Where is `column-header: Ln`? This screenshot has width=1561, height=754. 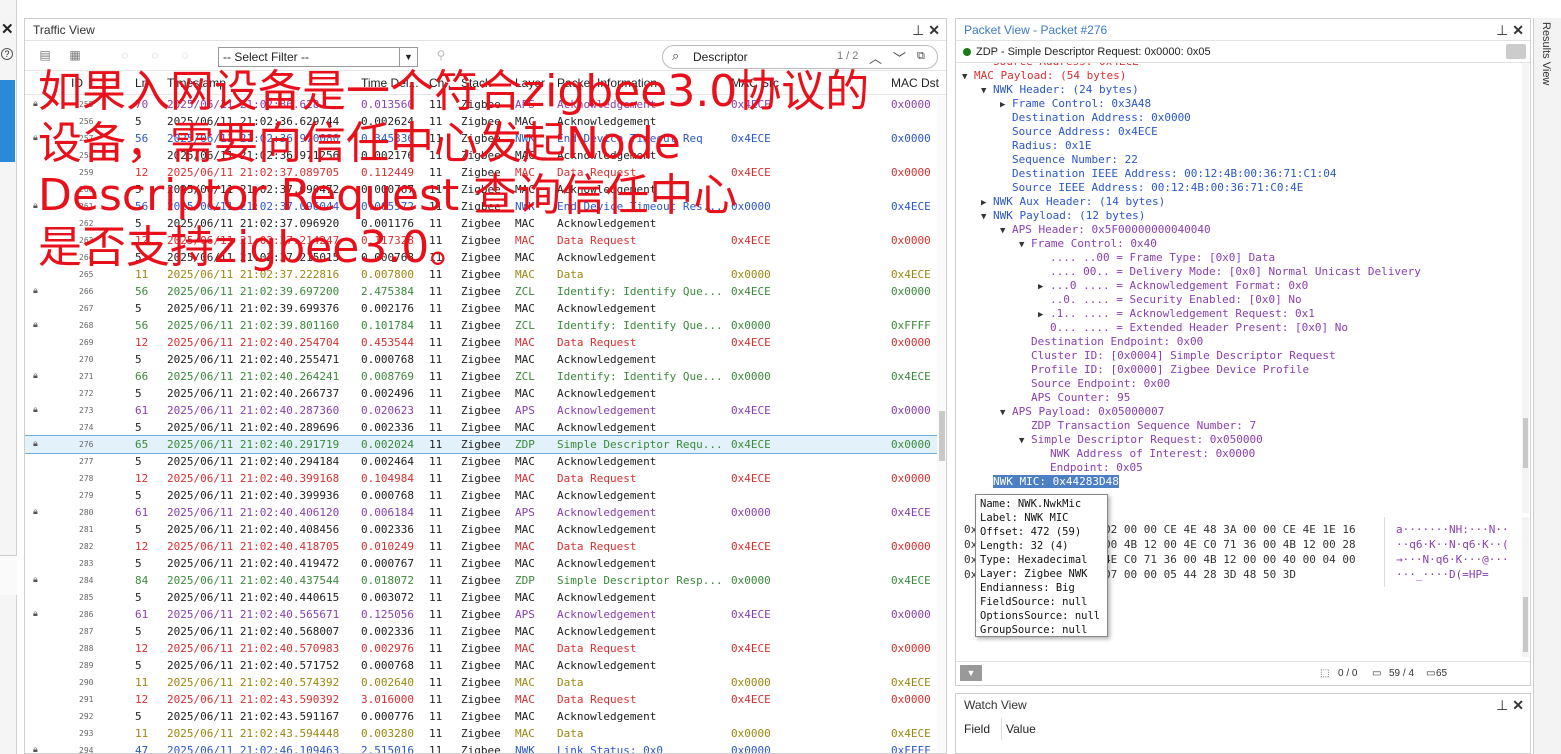
column-header: Ln is located at coordinates (141, 83).